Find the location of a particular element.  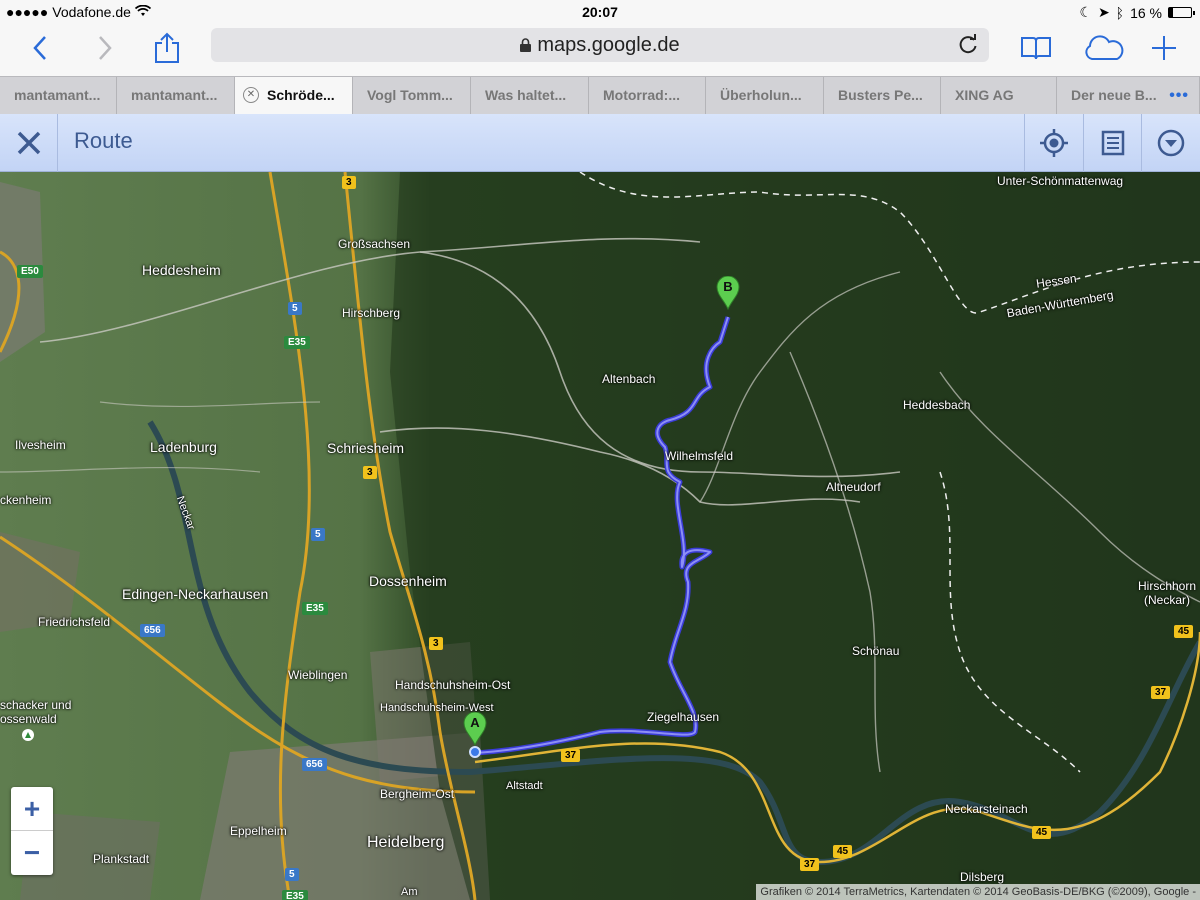

place-label: Wieblingen is located at coordinates (318, 675).